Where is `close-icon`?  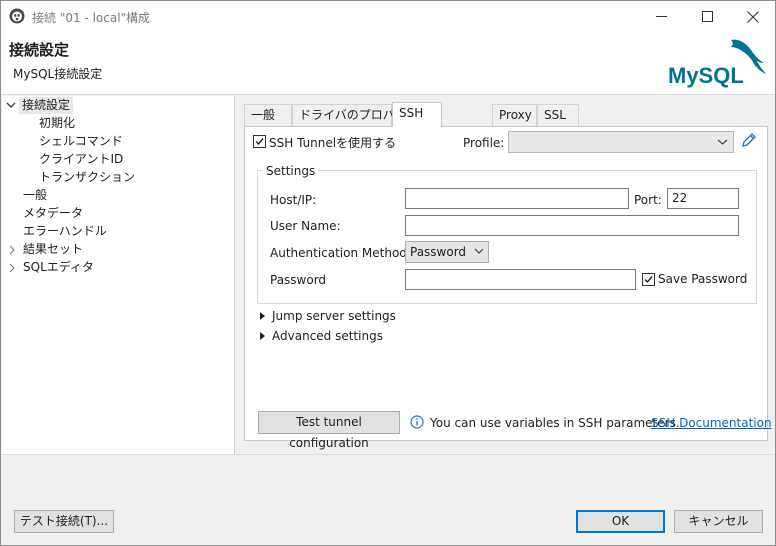
close-icon is located at coordinates (753, 16).